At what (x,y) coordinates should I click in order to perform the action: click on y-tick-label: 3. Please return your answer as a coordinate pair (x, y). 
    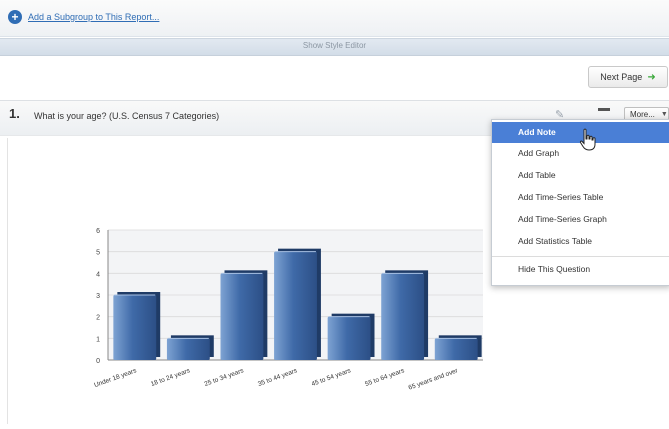
    Looking at the image, I should click on (98, 296).